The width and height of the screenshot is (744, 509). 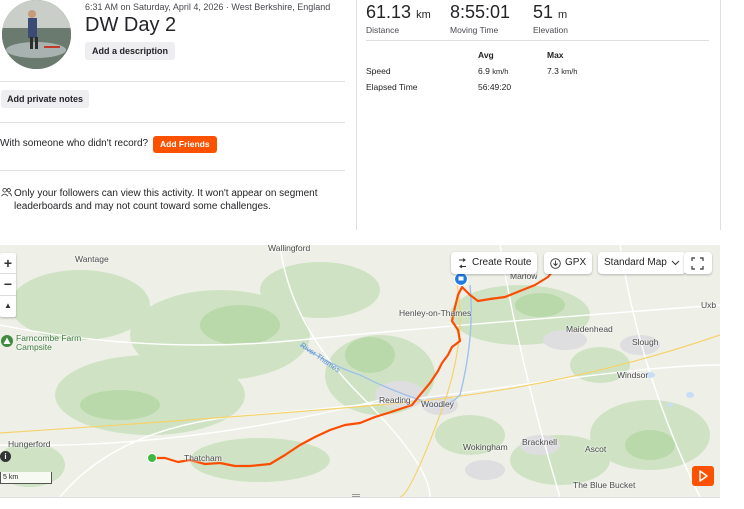 I want to click on followers-icon, so click(x=6, y=192).